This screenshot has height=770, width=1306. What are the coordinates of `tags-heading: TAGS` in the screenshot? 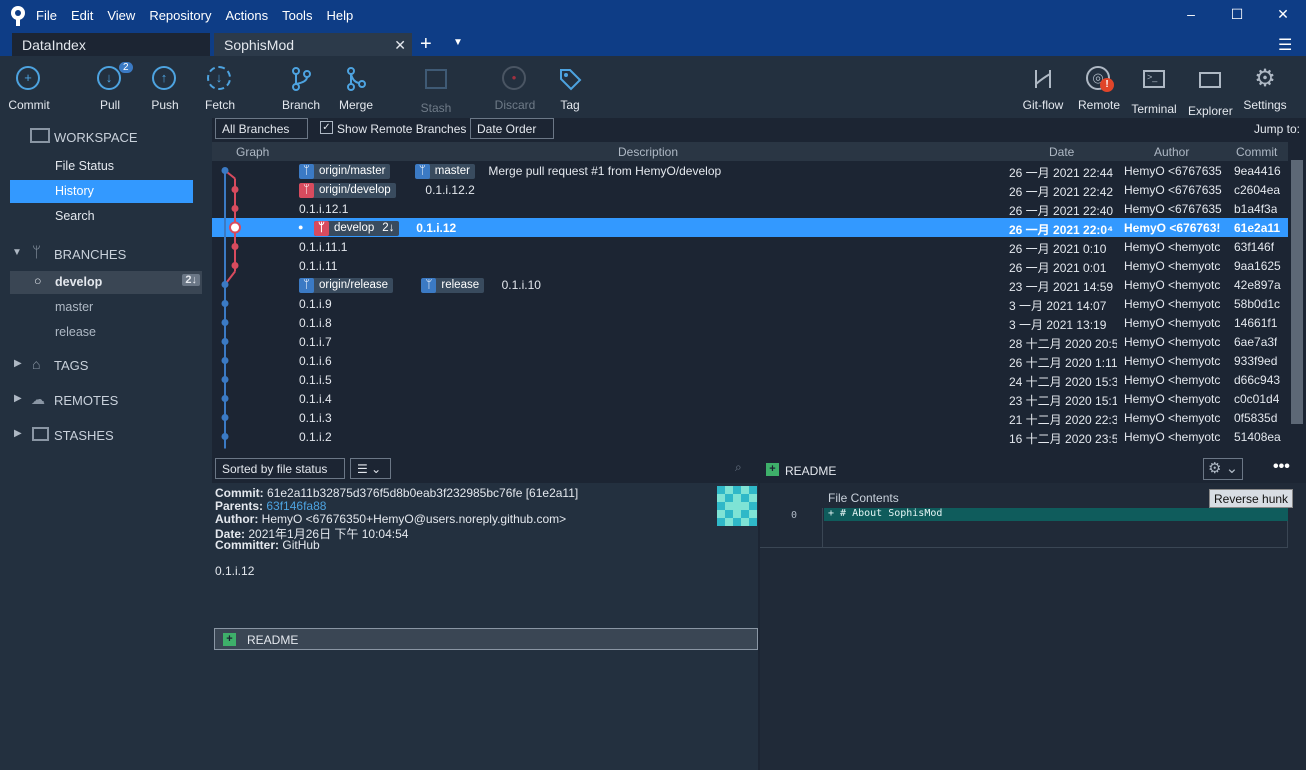 It's located at (71, 365).